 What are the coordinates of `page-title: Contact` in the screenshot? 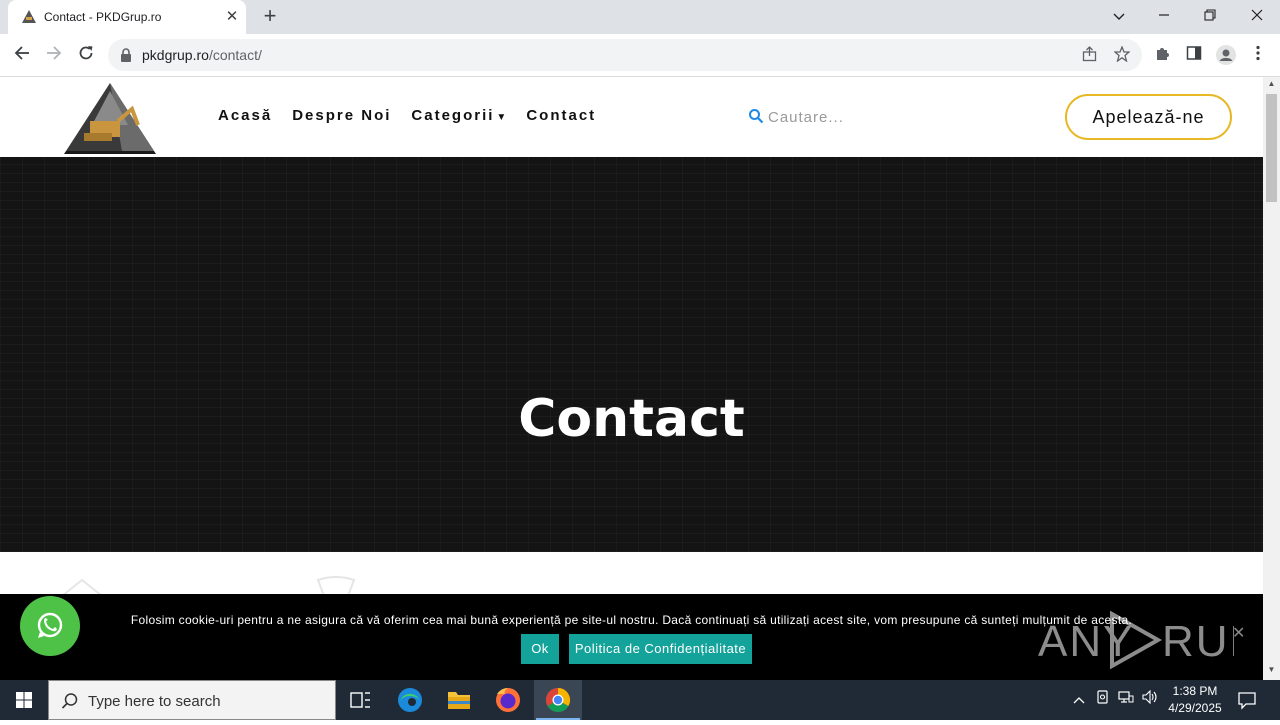 It's located at (631, 419).